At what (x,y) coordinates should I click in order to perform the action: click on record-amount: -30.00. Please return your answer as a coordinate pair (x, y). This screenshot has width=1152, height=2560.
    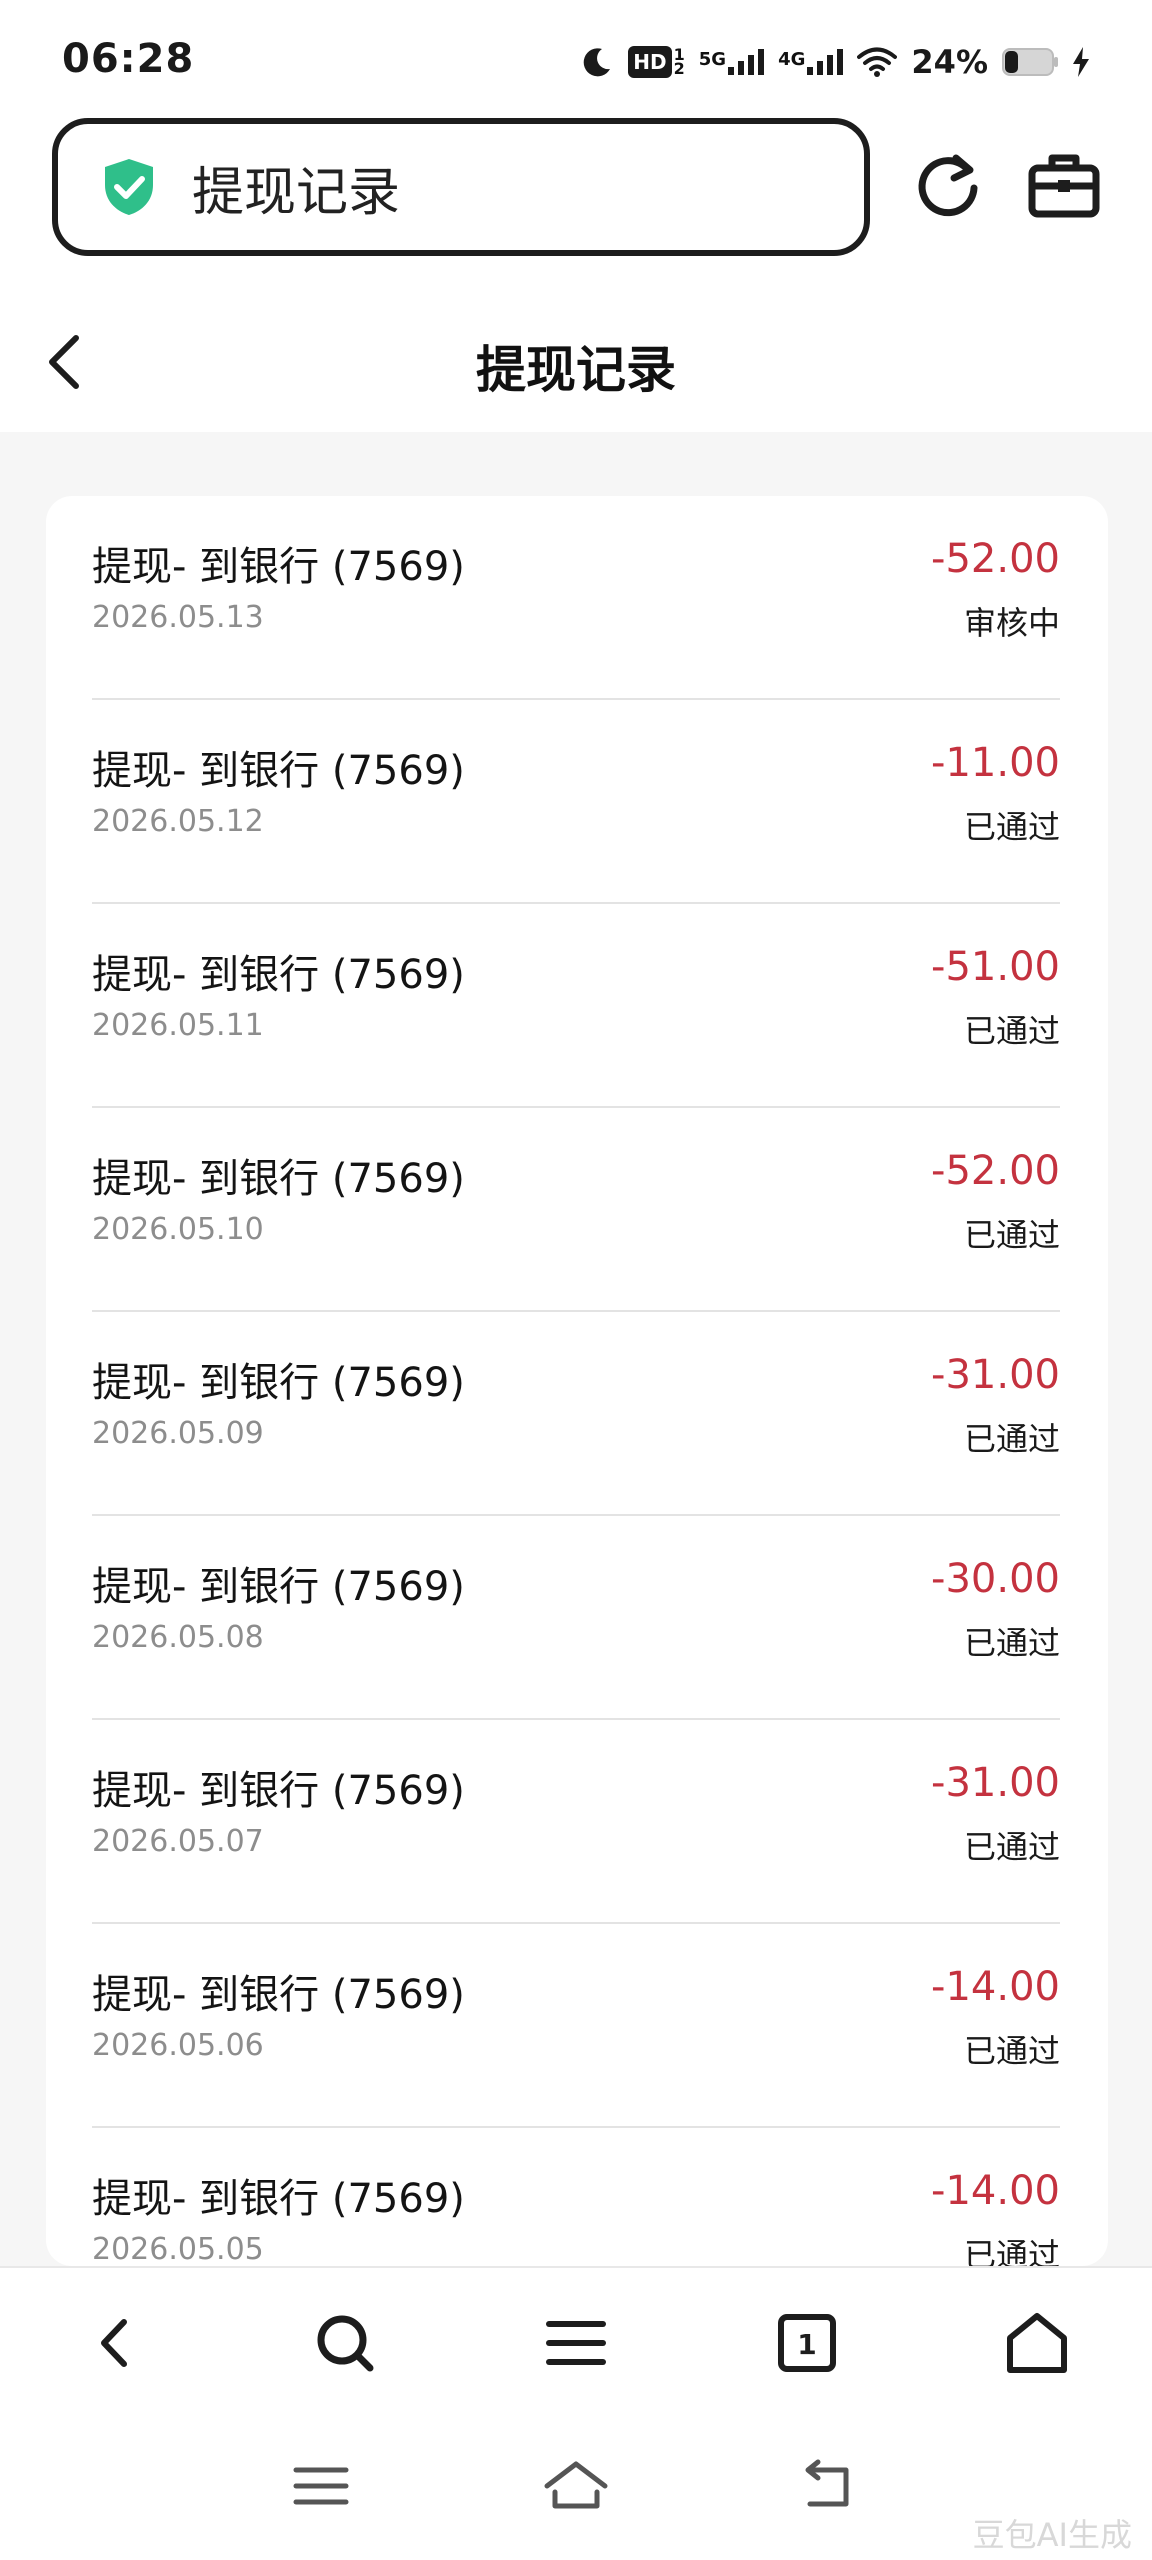
    Looking at the image, I should click on (995, 1579).